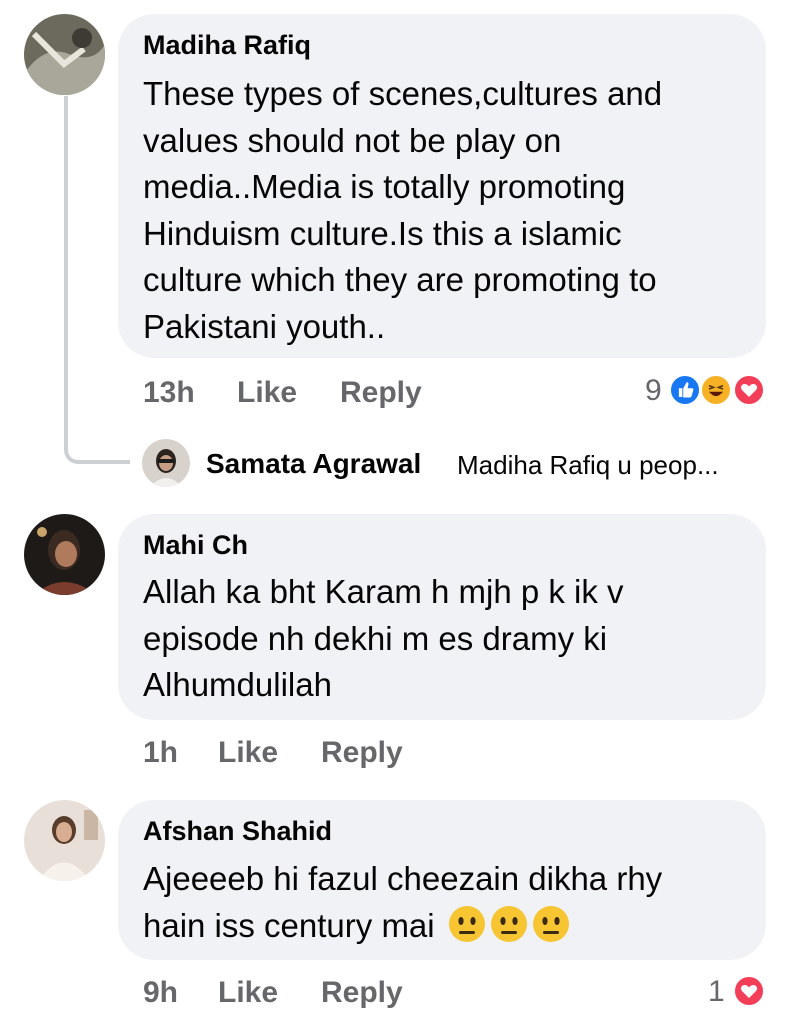 The width and height of the screenshot is (793, 1024). I want to click on comment-author: Afshan Shahid, so click(237, 831).